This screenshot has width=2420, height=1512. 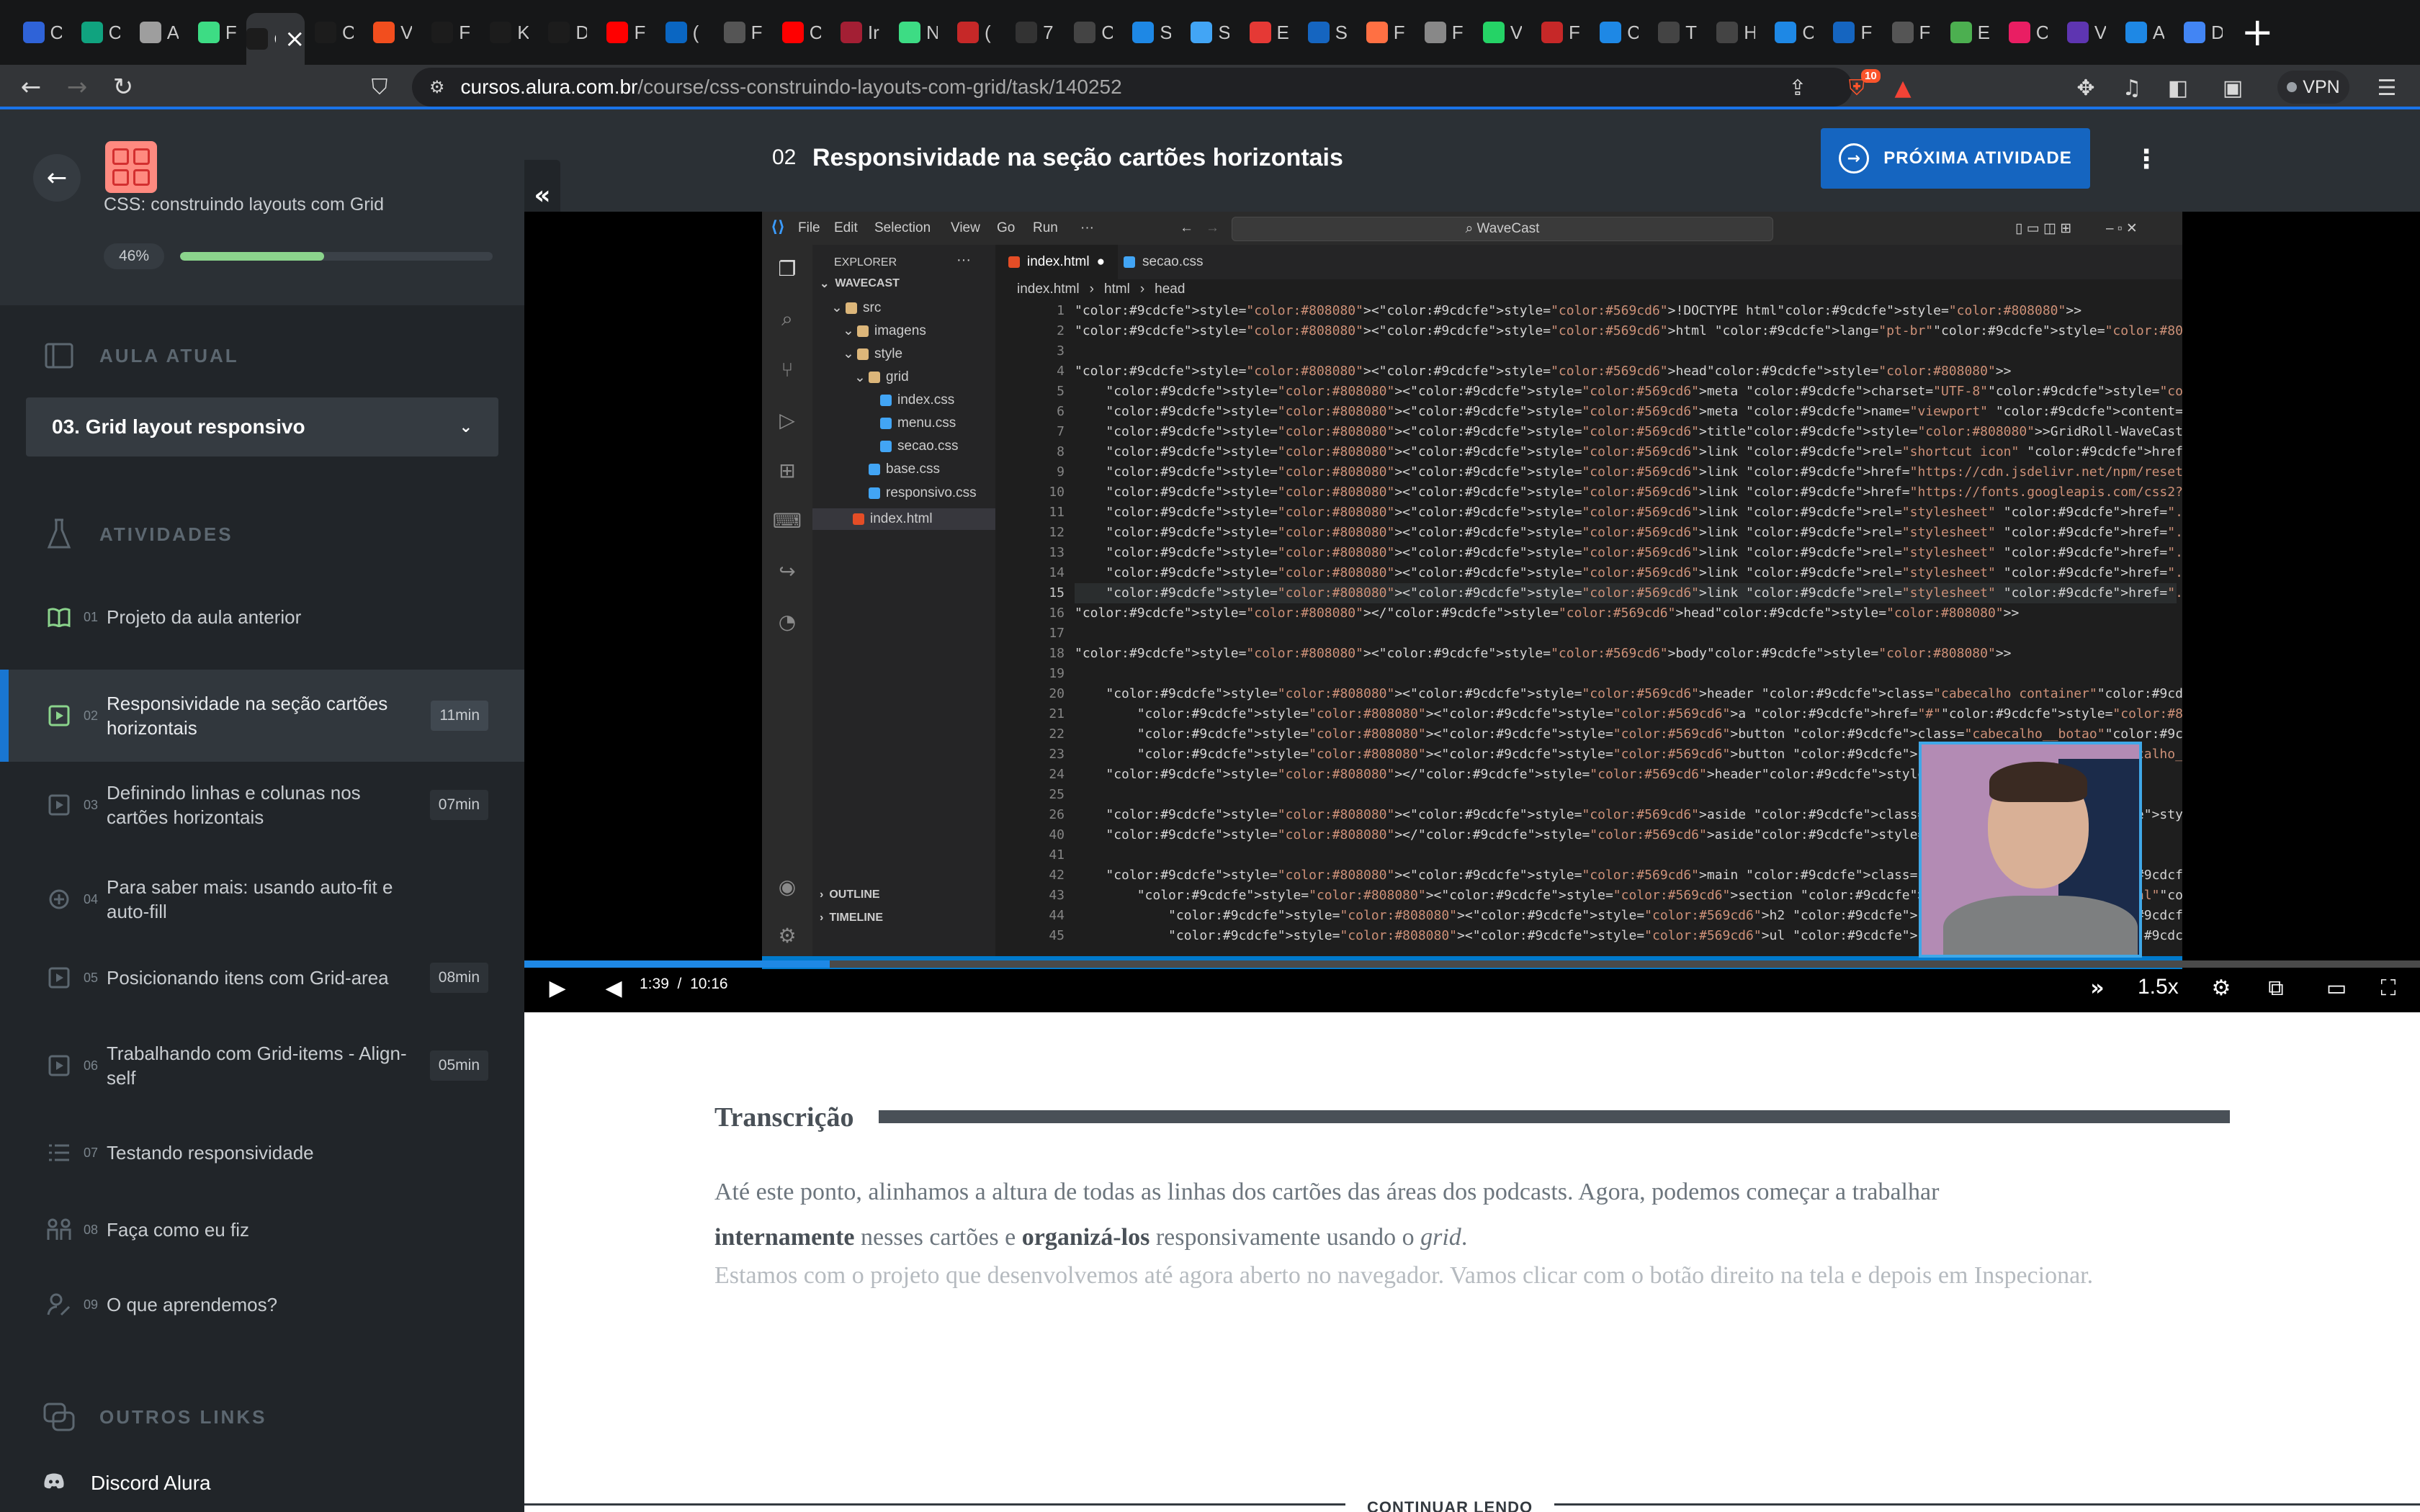 I want to click on activity-number: 09, so click(x=91, y=1304).